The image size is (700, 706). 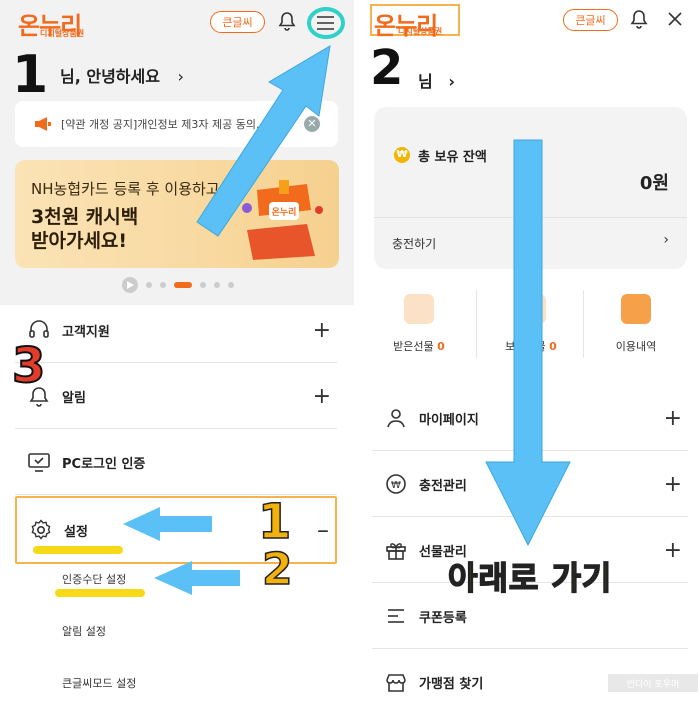 What do you see at coordinates (530, 578) in the screenshot?
I see `annotation-scroll-down-text: 아래로 가기` at bounding box center [530, 578].